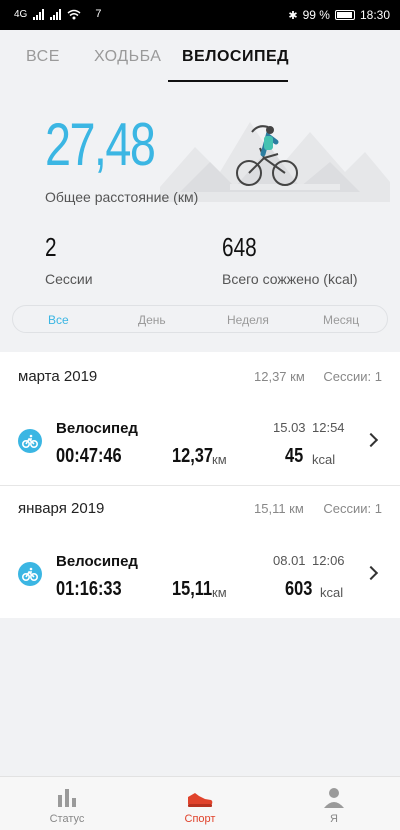 This screenshot has height=830, width=400. Describe the element at coordinates (69, 279) in the screenshot. I see `sessions-label: Сессии` at that location.